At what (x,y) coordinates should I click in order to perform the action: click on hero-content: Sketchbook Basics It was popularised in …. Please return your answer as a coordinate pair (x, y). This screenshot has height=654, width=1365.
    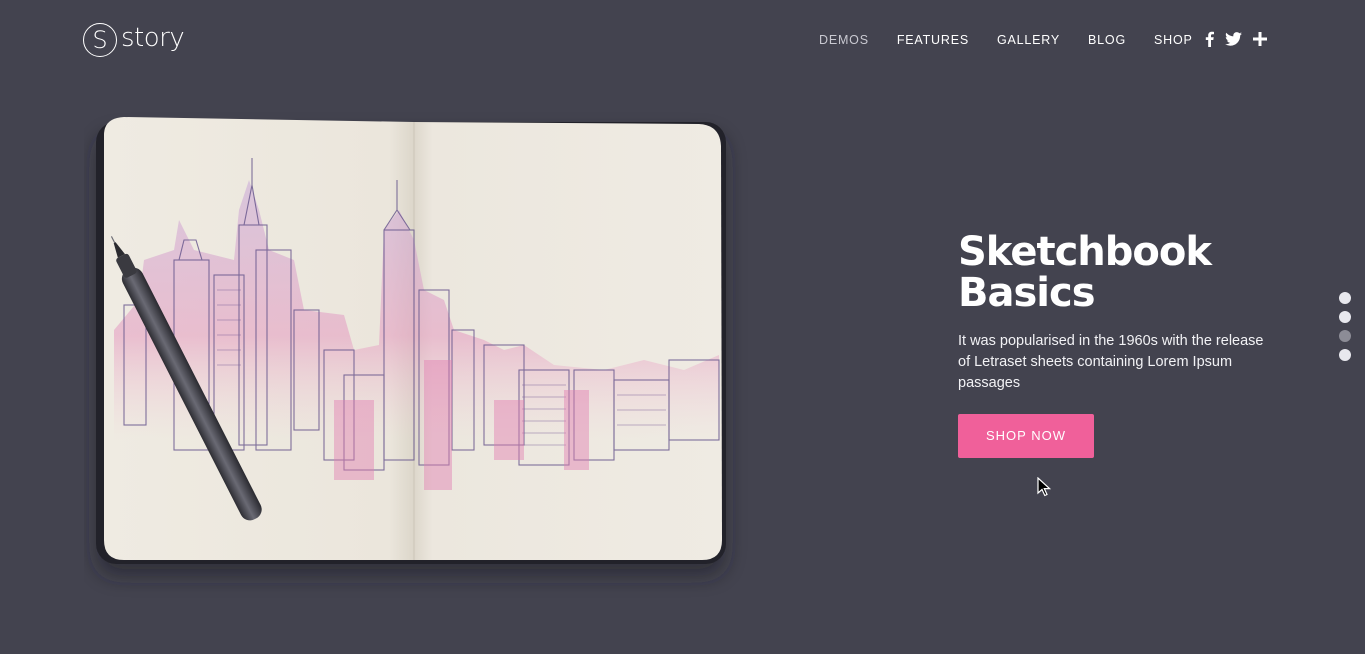
    Looking at the image, I should click on (1123, 345).